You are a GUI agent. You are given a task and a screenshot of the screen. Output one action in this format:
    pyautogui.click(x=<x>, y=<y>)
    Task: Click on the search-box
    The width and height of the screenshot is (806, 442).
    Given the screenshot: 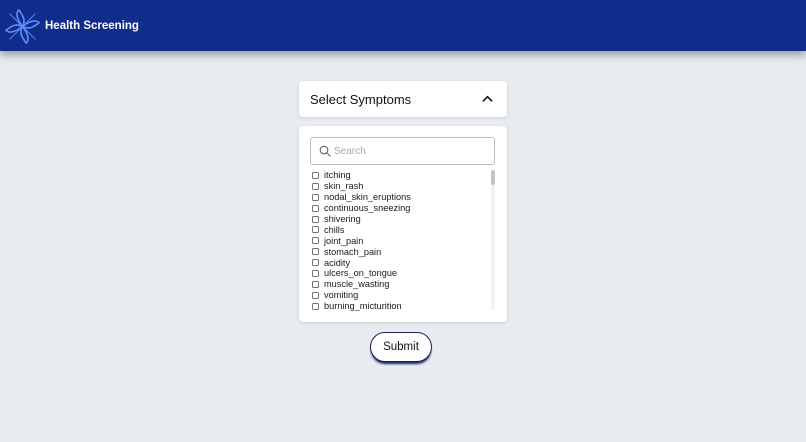 What is the action you would take?
    pyautogui.click(x=402, y=151)
    